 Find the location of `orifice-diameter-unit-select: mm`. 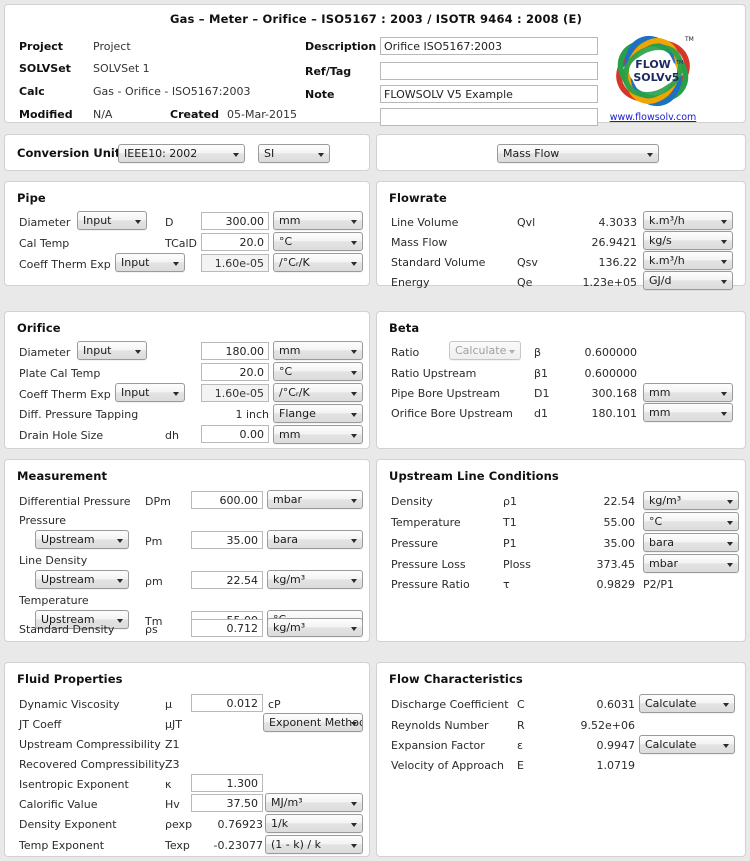

orifice-diameter-unit-select: mm is located at coordinates (318, 350).